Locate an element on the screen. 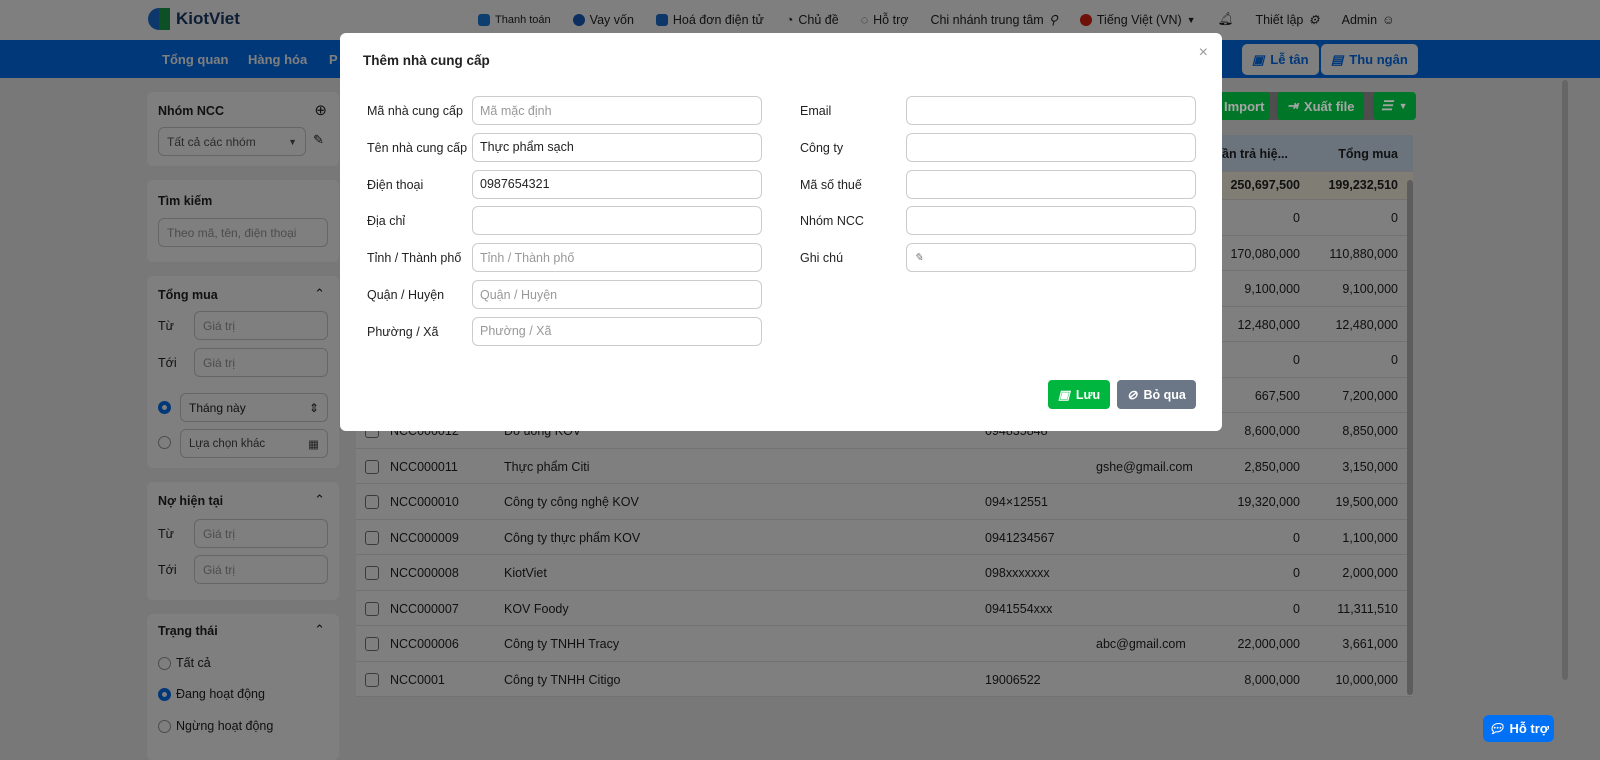 This screenshot has width=1600, height=760. chat-bubble-icon: 💬︎ is located at coordinates (1496, 728).